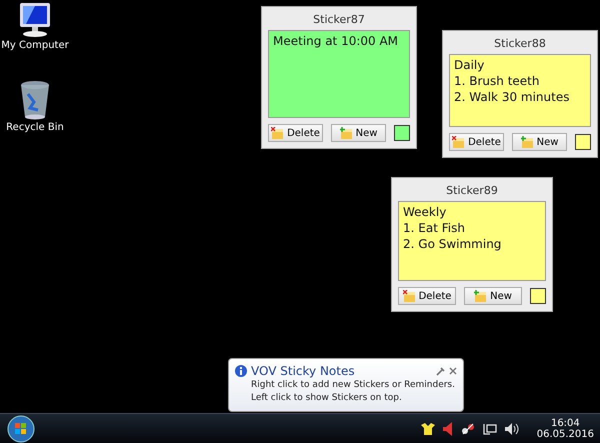  What do you see at coordinates (452, 244) in the screenshot?
I see `note-text: 2. Go Swimming` at bounding box center [452, 244].